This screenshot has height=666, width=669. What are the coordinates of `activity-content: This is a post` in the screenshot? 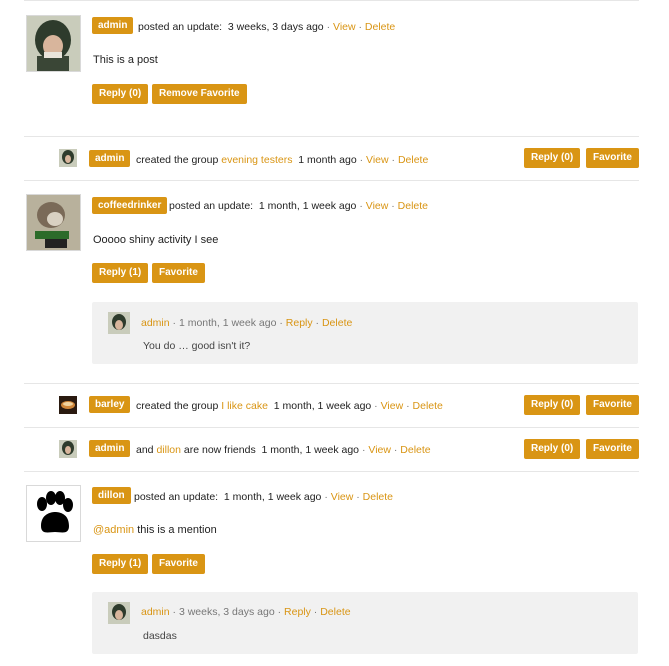 It's located at (125, 60).